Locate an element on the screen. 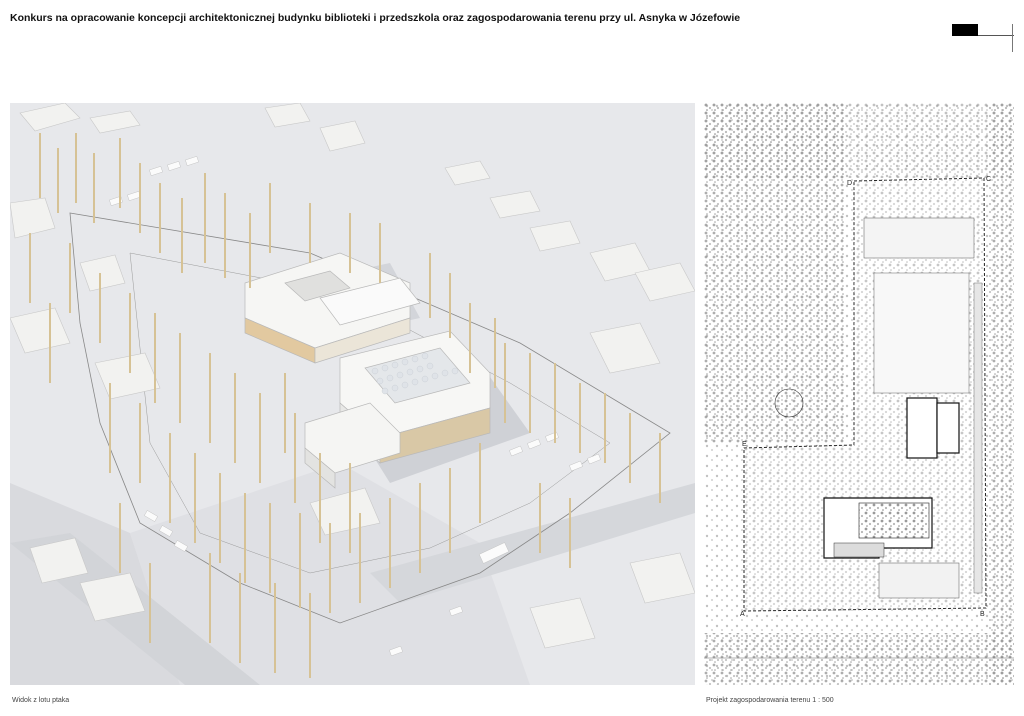 The image size is (1024, 716). corner-label-e: E is located at coordinates (744, 444).